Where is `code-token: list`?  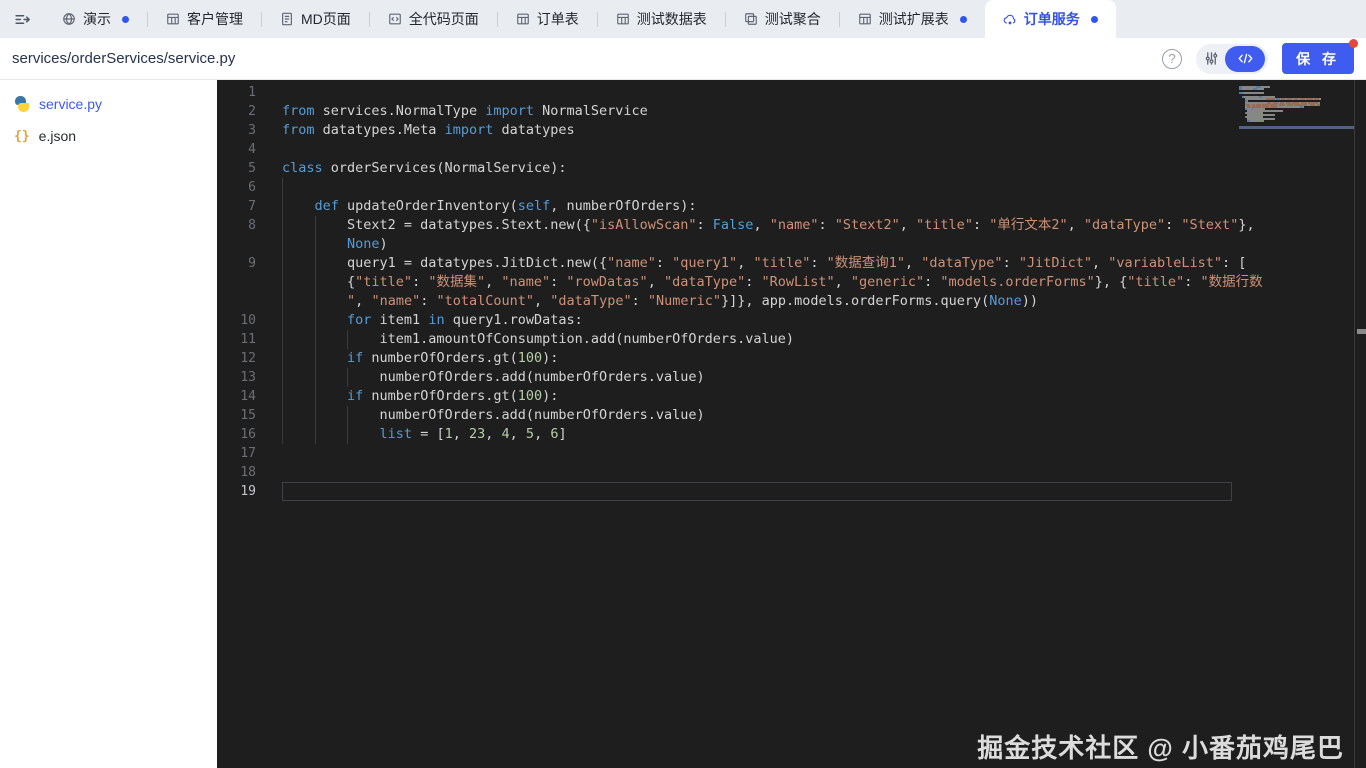
code-token: list is located at coordinates (396, 434).